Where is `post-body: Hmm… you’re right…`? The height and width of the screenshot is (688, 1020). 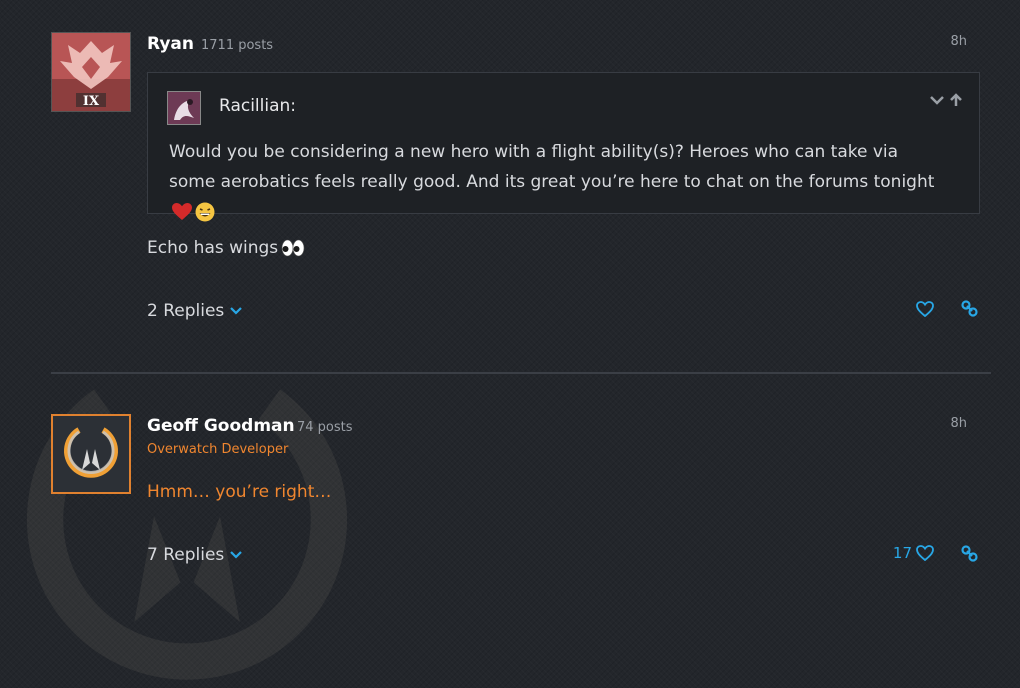 post-body: Hmm… you’re right… is located at coordinates (239, 492).